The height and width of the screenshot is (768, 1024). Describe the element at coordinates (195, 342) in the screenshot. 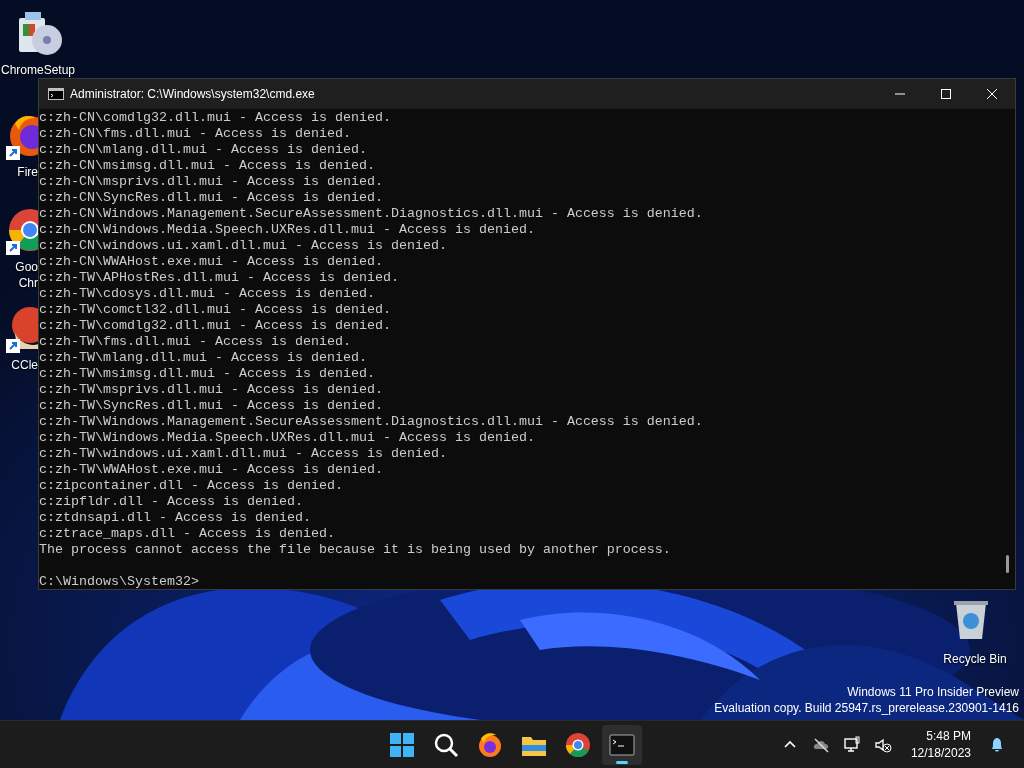

I see `console-line: c:zh-TW\fms.dll.mui - Access is denied.` at that location.